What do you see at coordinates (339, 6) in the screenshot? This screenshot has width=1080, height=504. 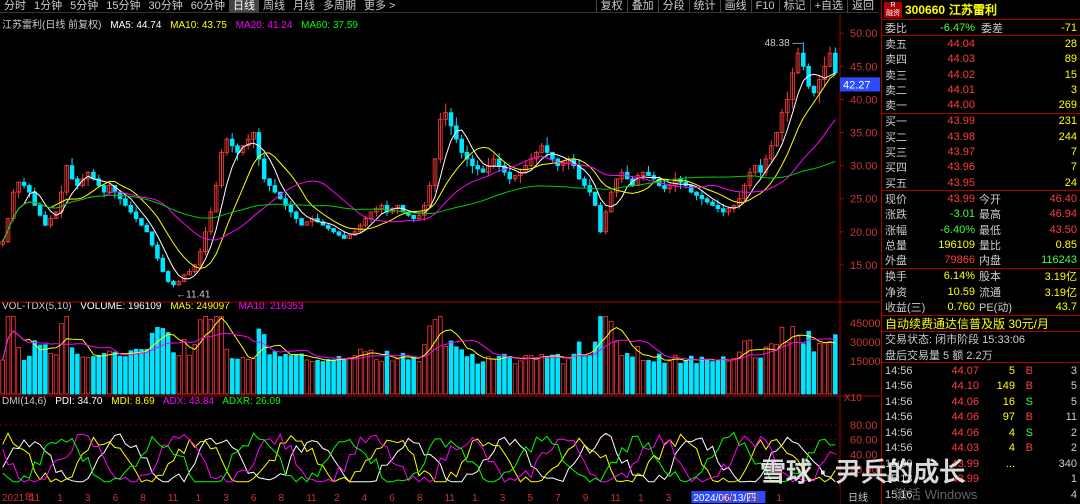 I see `period-tab-9: 多周期` at bounding box center [339, 6].